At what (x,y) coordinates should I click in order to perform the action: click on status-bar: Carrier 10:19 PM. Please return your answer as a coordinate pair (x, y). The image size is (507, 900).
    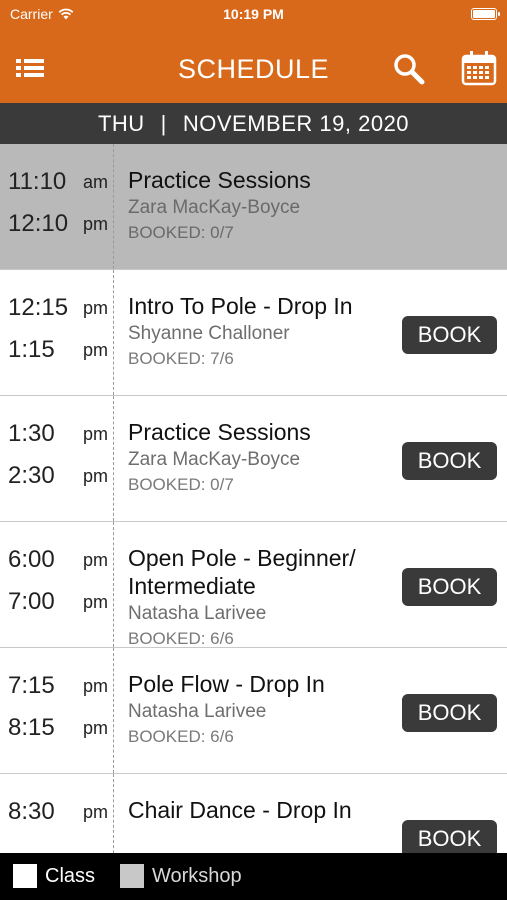
    Looking at the image, I should click on (253, 15).